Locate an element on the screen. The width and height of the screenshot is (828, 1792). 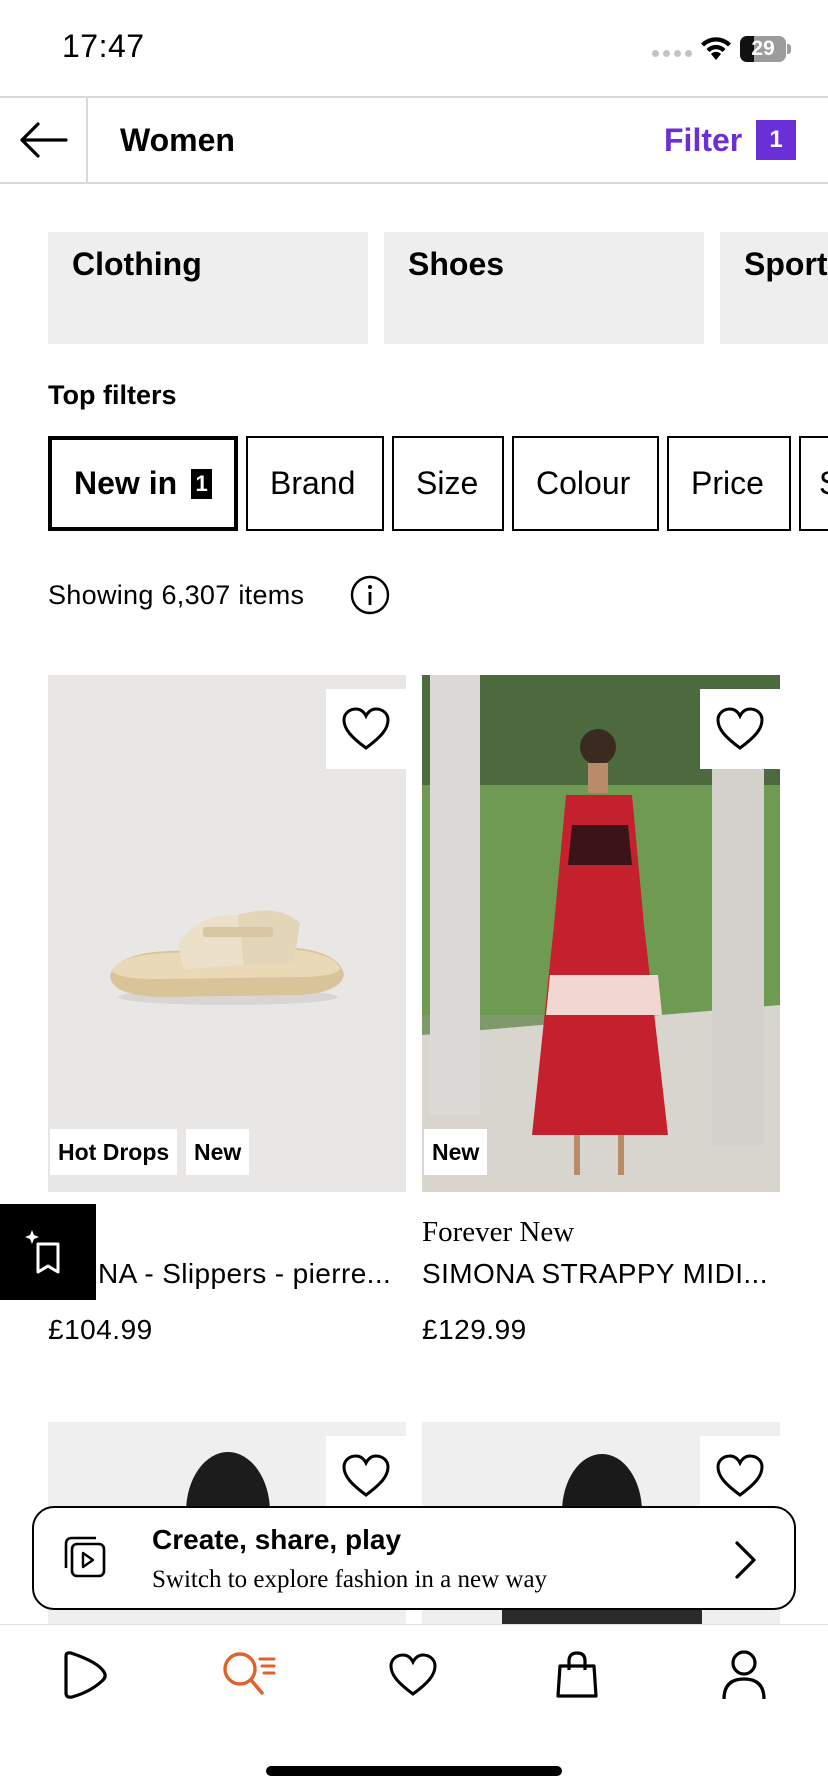
play-icon is located at coordinates (85, 1675).